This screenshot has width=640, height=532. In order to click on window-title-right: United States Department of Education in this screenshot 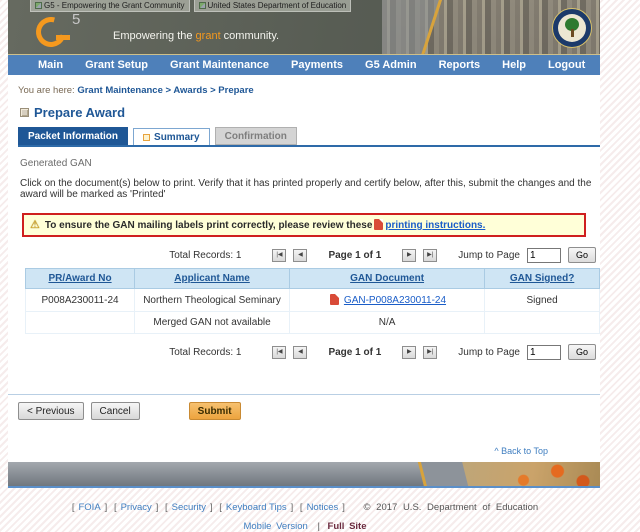, I will do `click(272, 6)`.